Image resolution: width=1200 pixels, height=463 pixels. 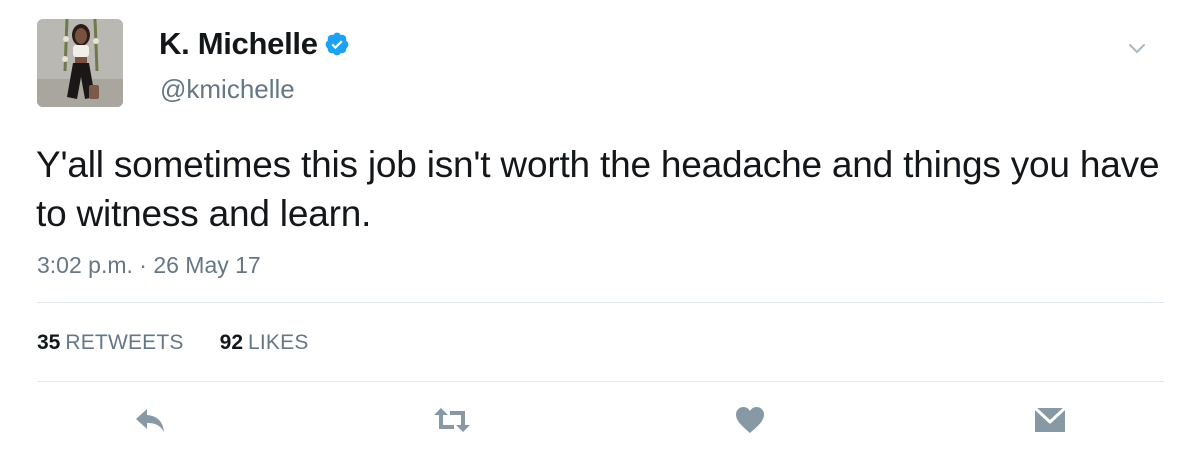 I want to click on retweets-label: RETWEETS, so click(x=124, y=342).